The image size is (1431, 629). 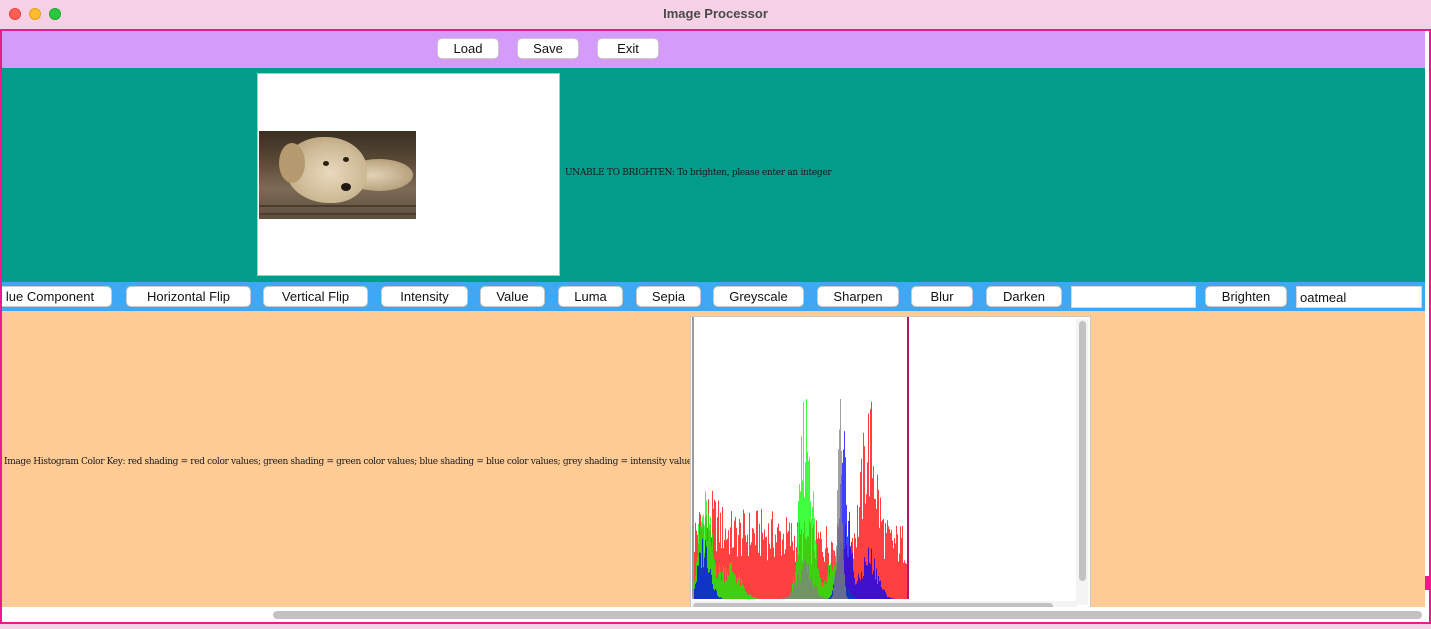 I want to click on window-title: Image Processor, so click(x=715, y=13).